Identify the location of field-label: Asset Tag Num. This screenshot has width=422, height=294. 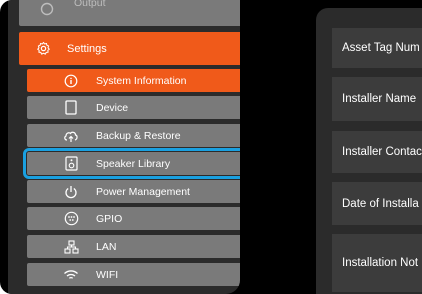
(381, 48).